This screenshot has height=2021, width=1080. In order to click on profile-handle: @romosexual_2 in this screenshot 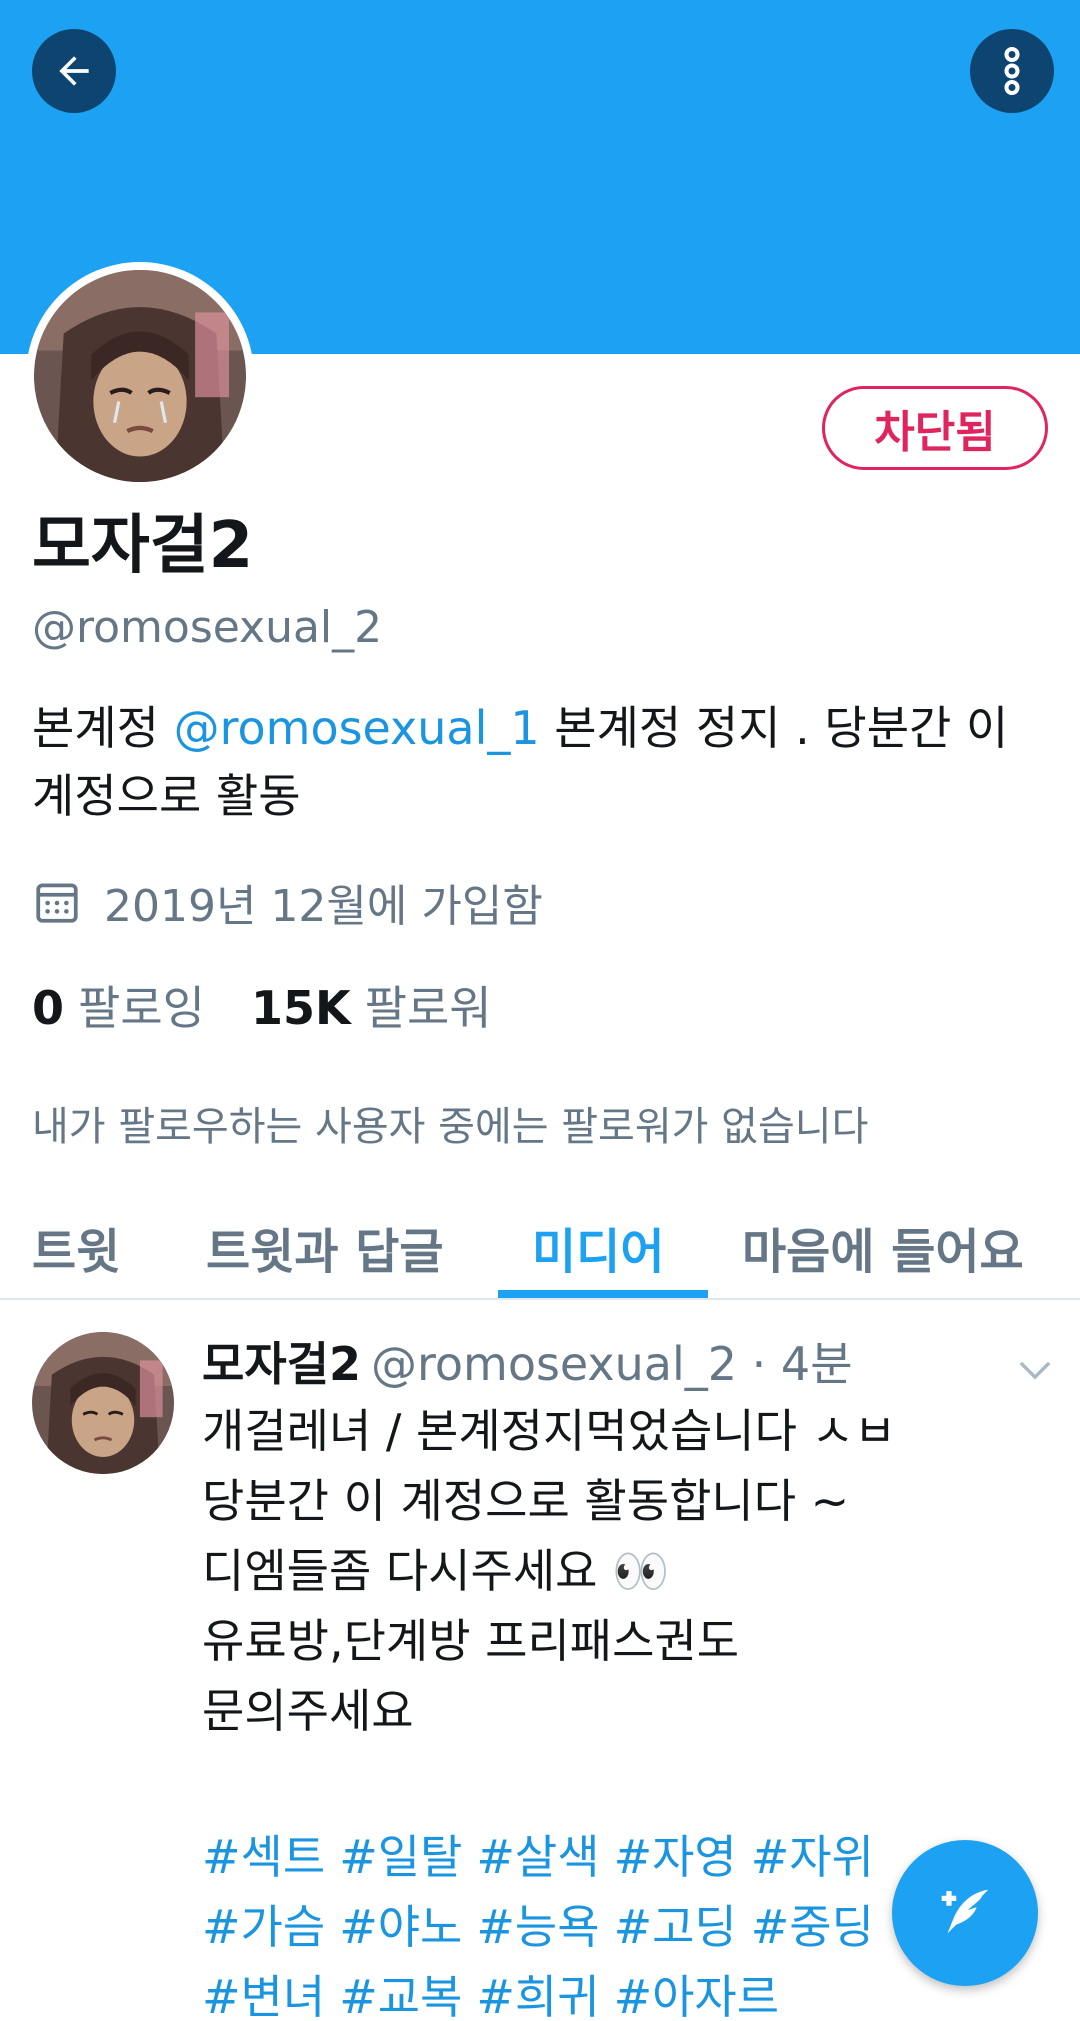, I will do `click(207, 627)`.